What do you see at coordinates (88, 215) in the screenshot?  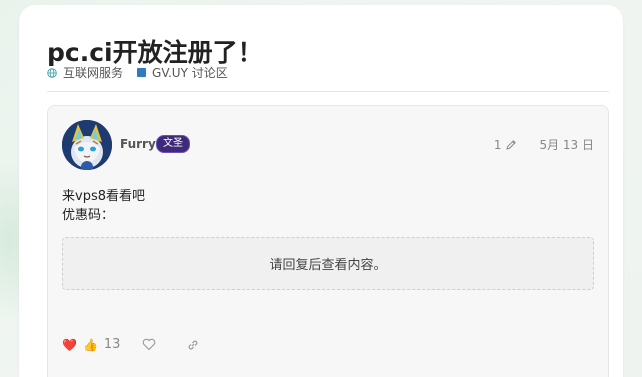 I see `content-line: 优惠码：` at bounding box center [88, 215].